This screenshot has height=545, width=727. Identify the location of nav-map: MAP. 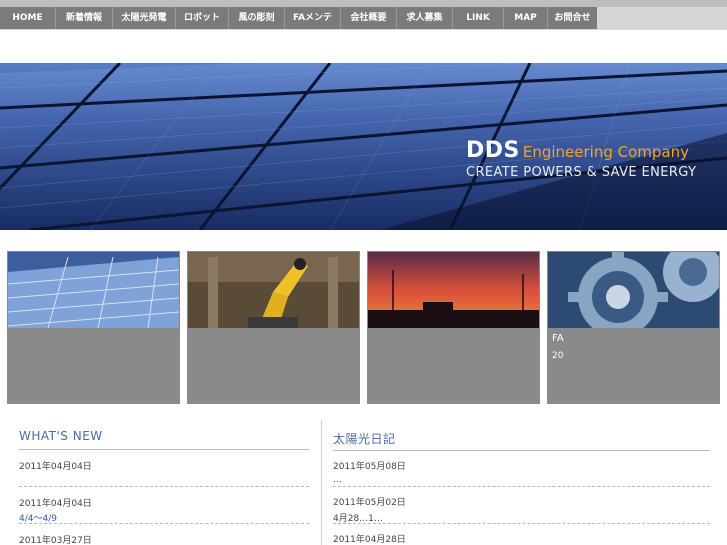
(526, 18).